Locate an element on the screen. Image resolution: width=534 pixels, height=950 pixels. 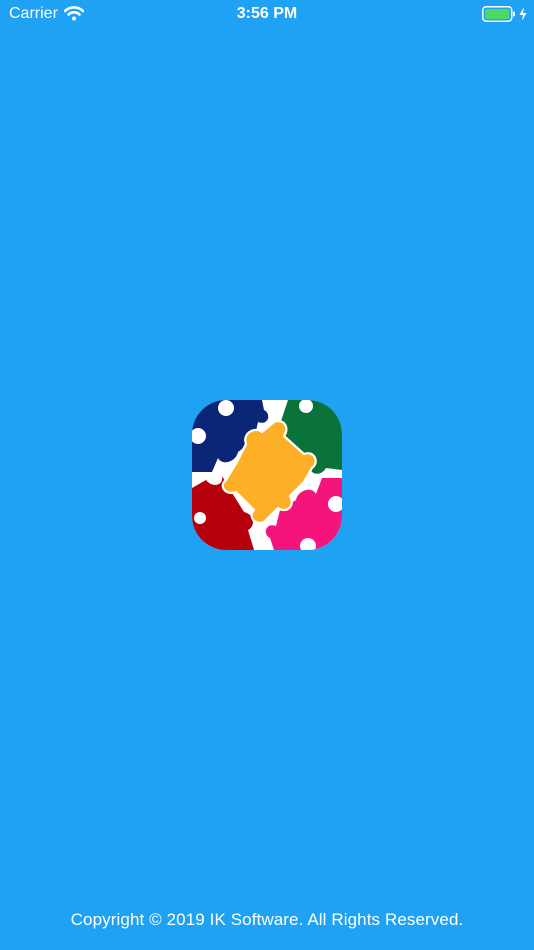
charging-bolt-icon is located at coordinates (523, 14).